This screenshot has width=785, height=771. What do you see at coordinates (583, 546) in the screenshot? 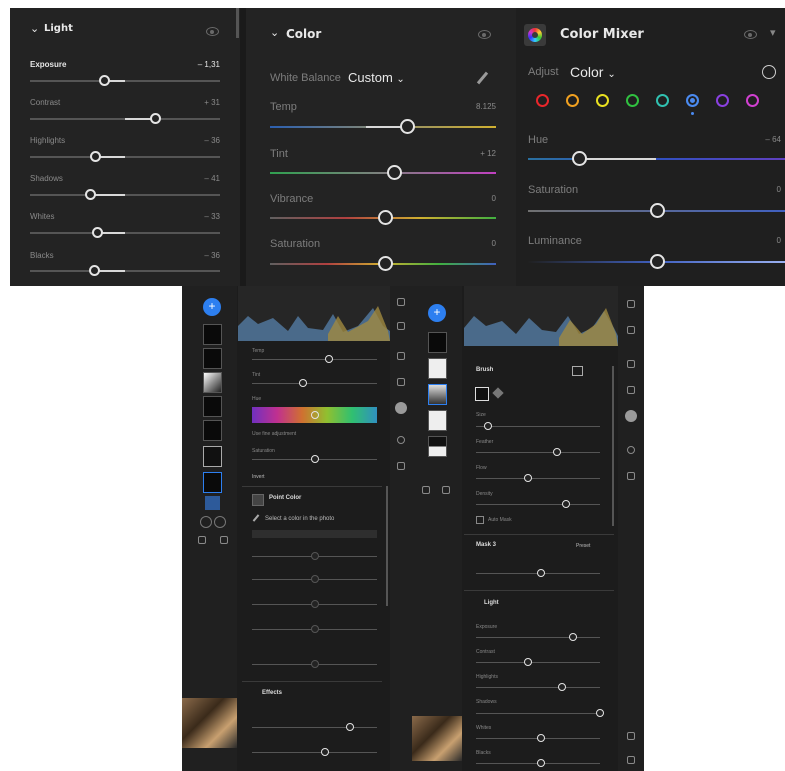
I see `mask-preset-dropdown: Preset` at bounding box center [583, 546].